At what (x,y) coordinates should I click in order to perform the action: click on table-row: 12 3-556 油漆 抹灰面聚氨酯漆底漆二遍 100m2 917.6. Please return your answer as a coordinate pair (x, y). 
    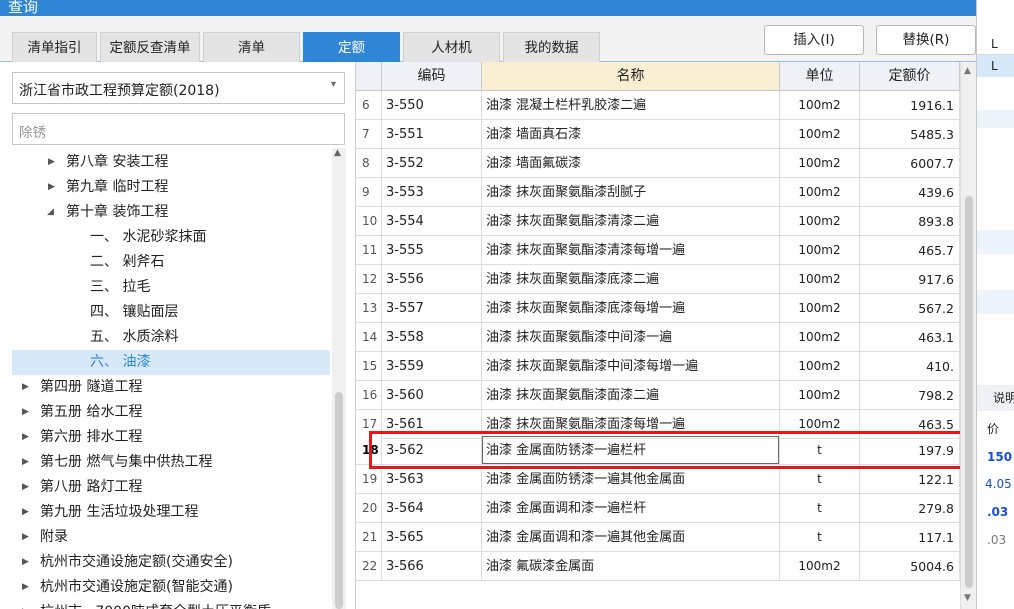
    Looking at the image, I should click on (658, 279).